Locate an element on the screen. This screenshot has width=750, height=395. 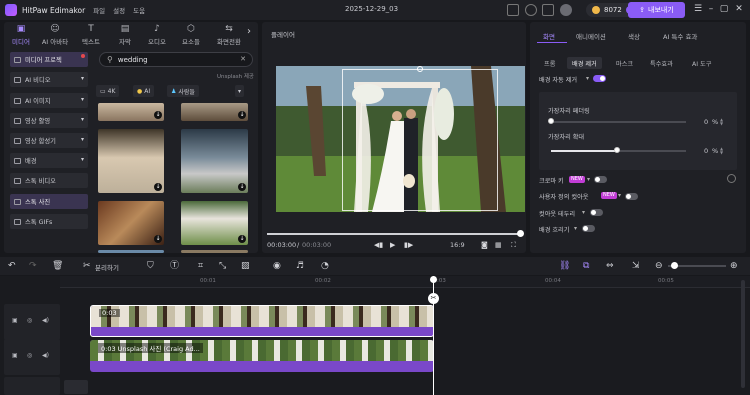
edge-feather-value: 0 is located at coordinates (706, 122).